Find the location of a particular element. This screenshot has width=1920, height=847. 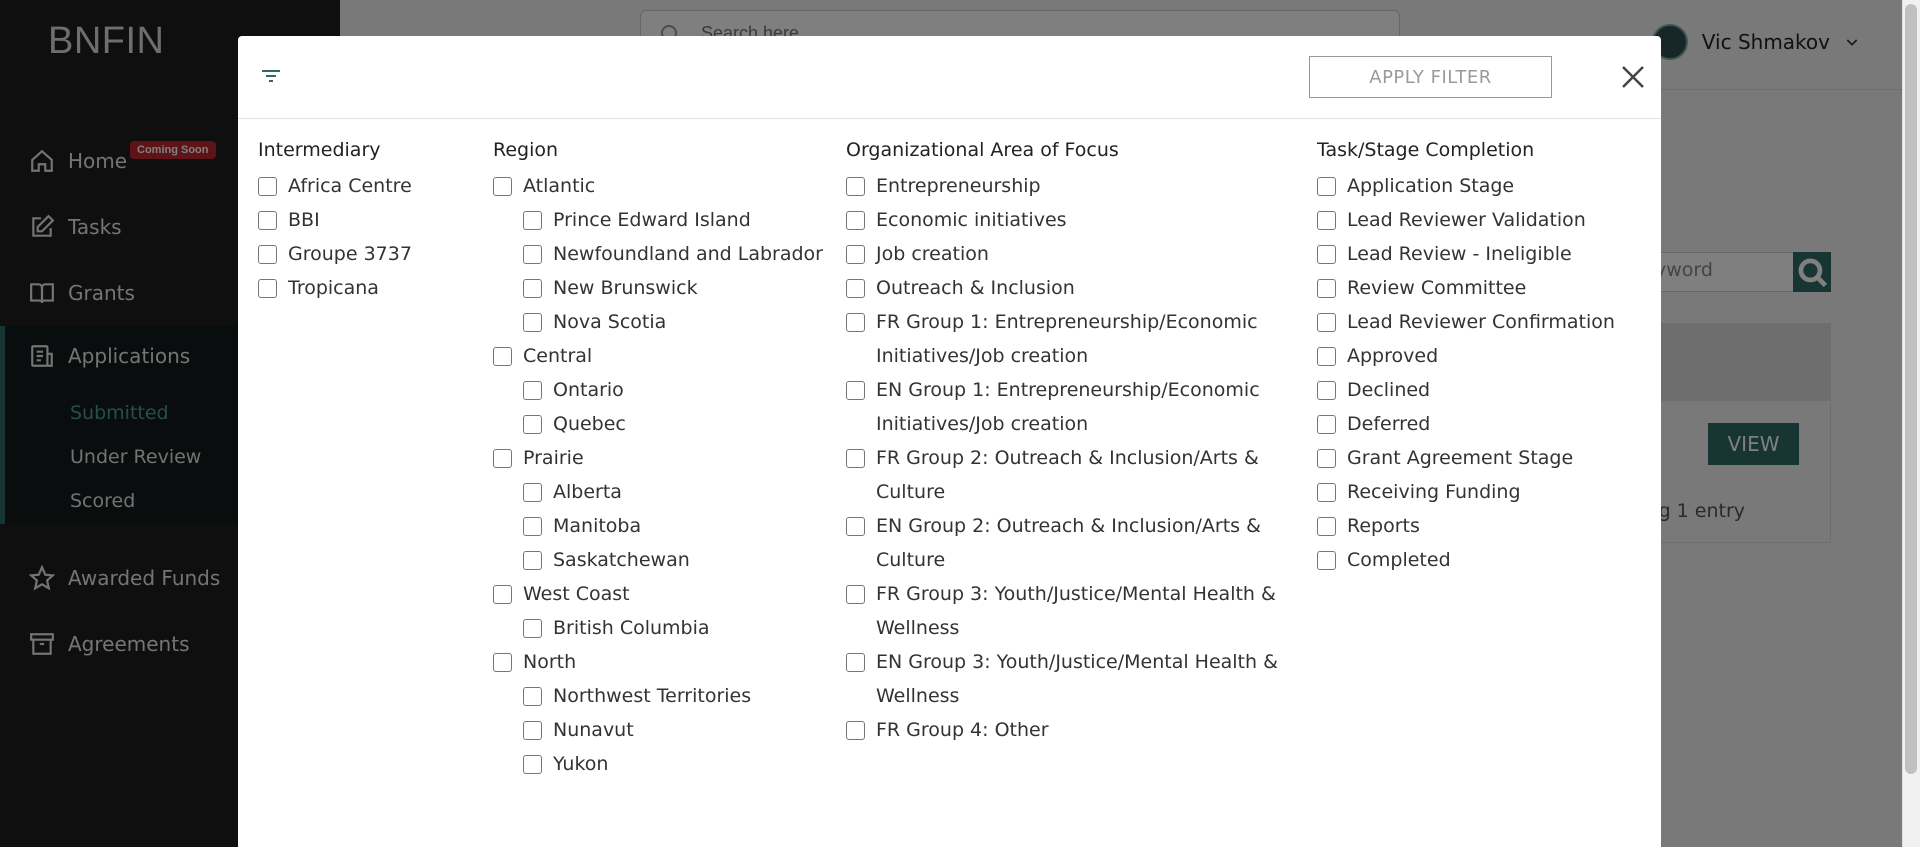

option-label: Africa Centre is located at coordinates (350, 186).